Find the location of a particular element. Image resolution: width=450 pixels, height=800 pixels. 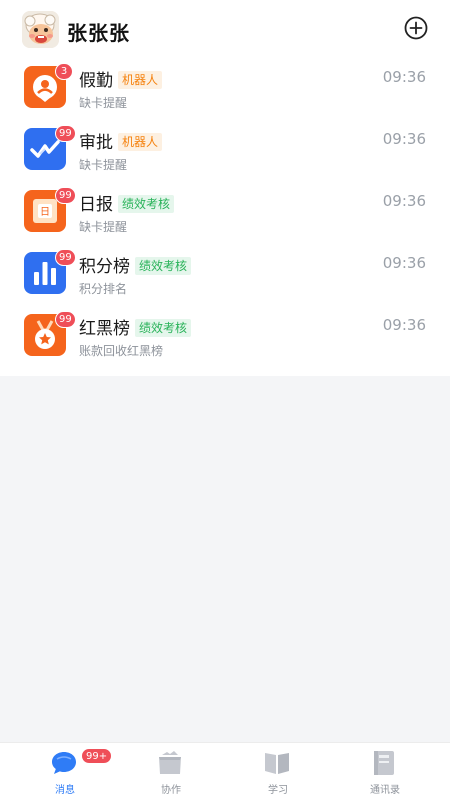

bottom-tab-bar: 99+ 消息 协作 学习 通讯录 is located at coordinates (225, 771).